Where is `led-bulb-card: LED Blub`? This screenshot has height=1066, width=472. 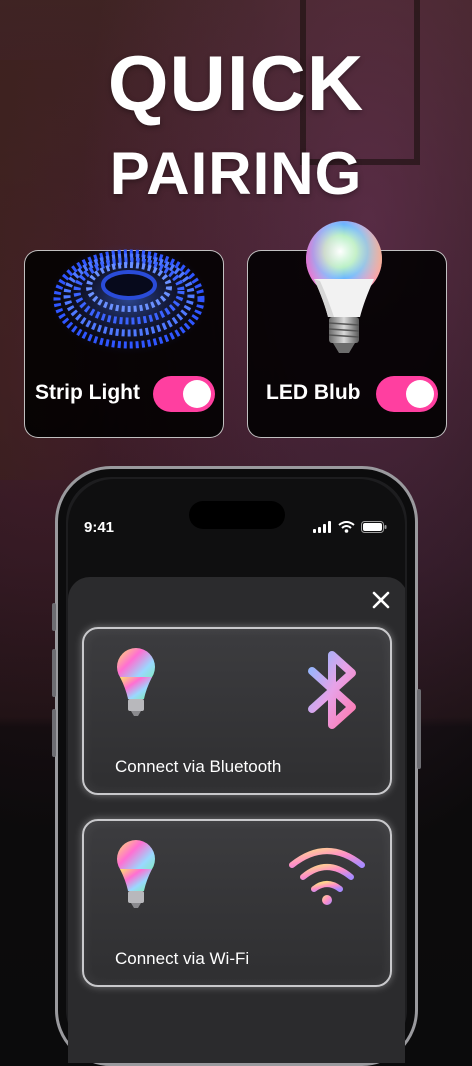
led-bulb-card: LED Blub is located at coordinates (347, 329).